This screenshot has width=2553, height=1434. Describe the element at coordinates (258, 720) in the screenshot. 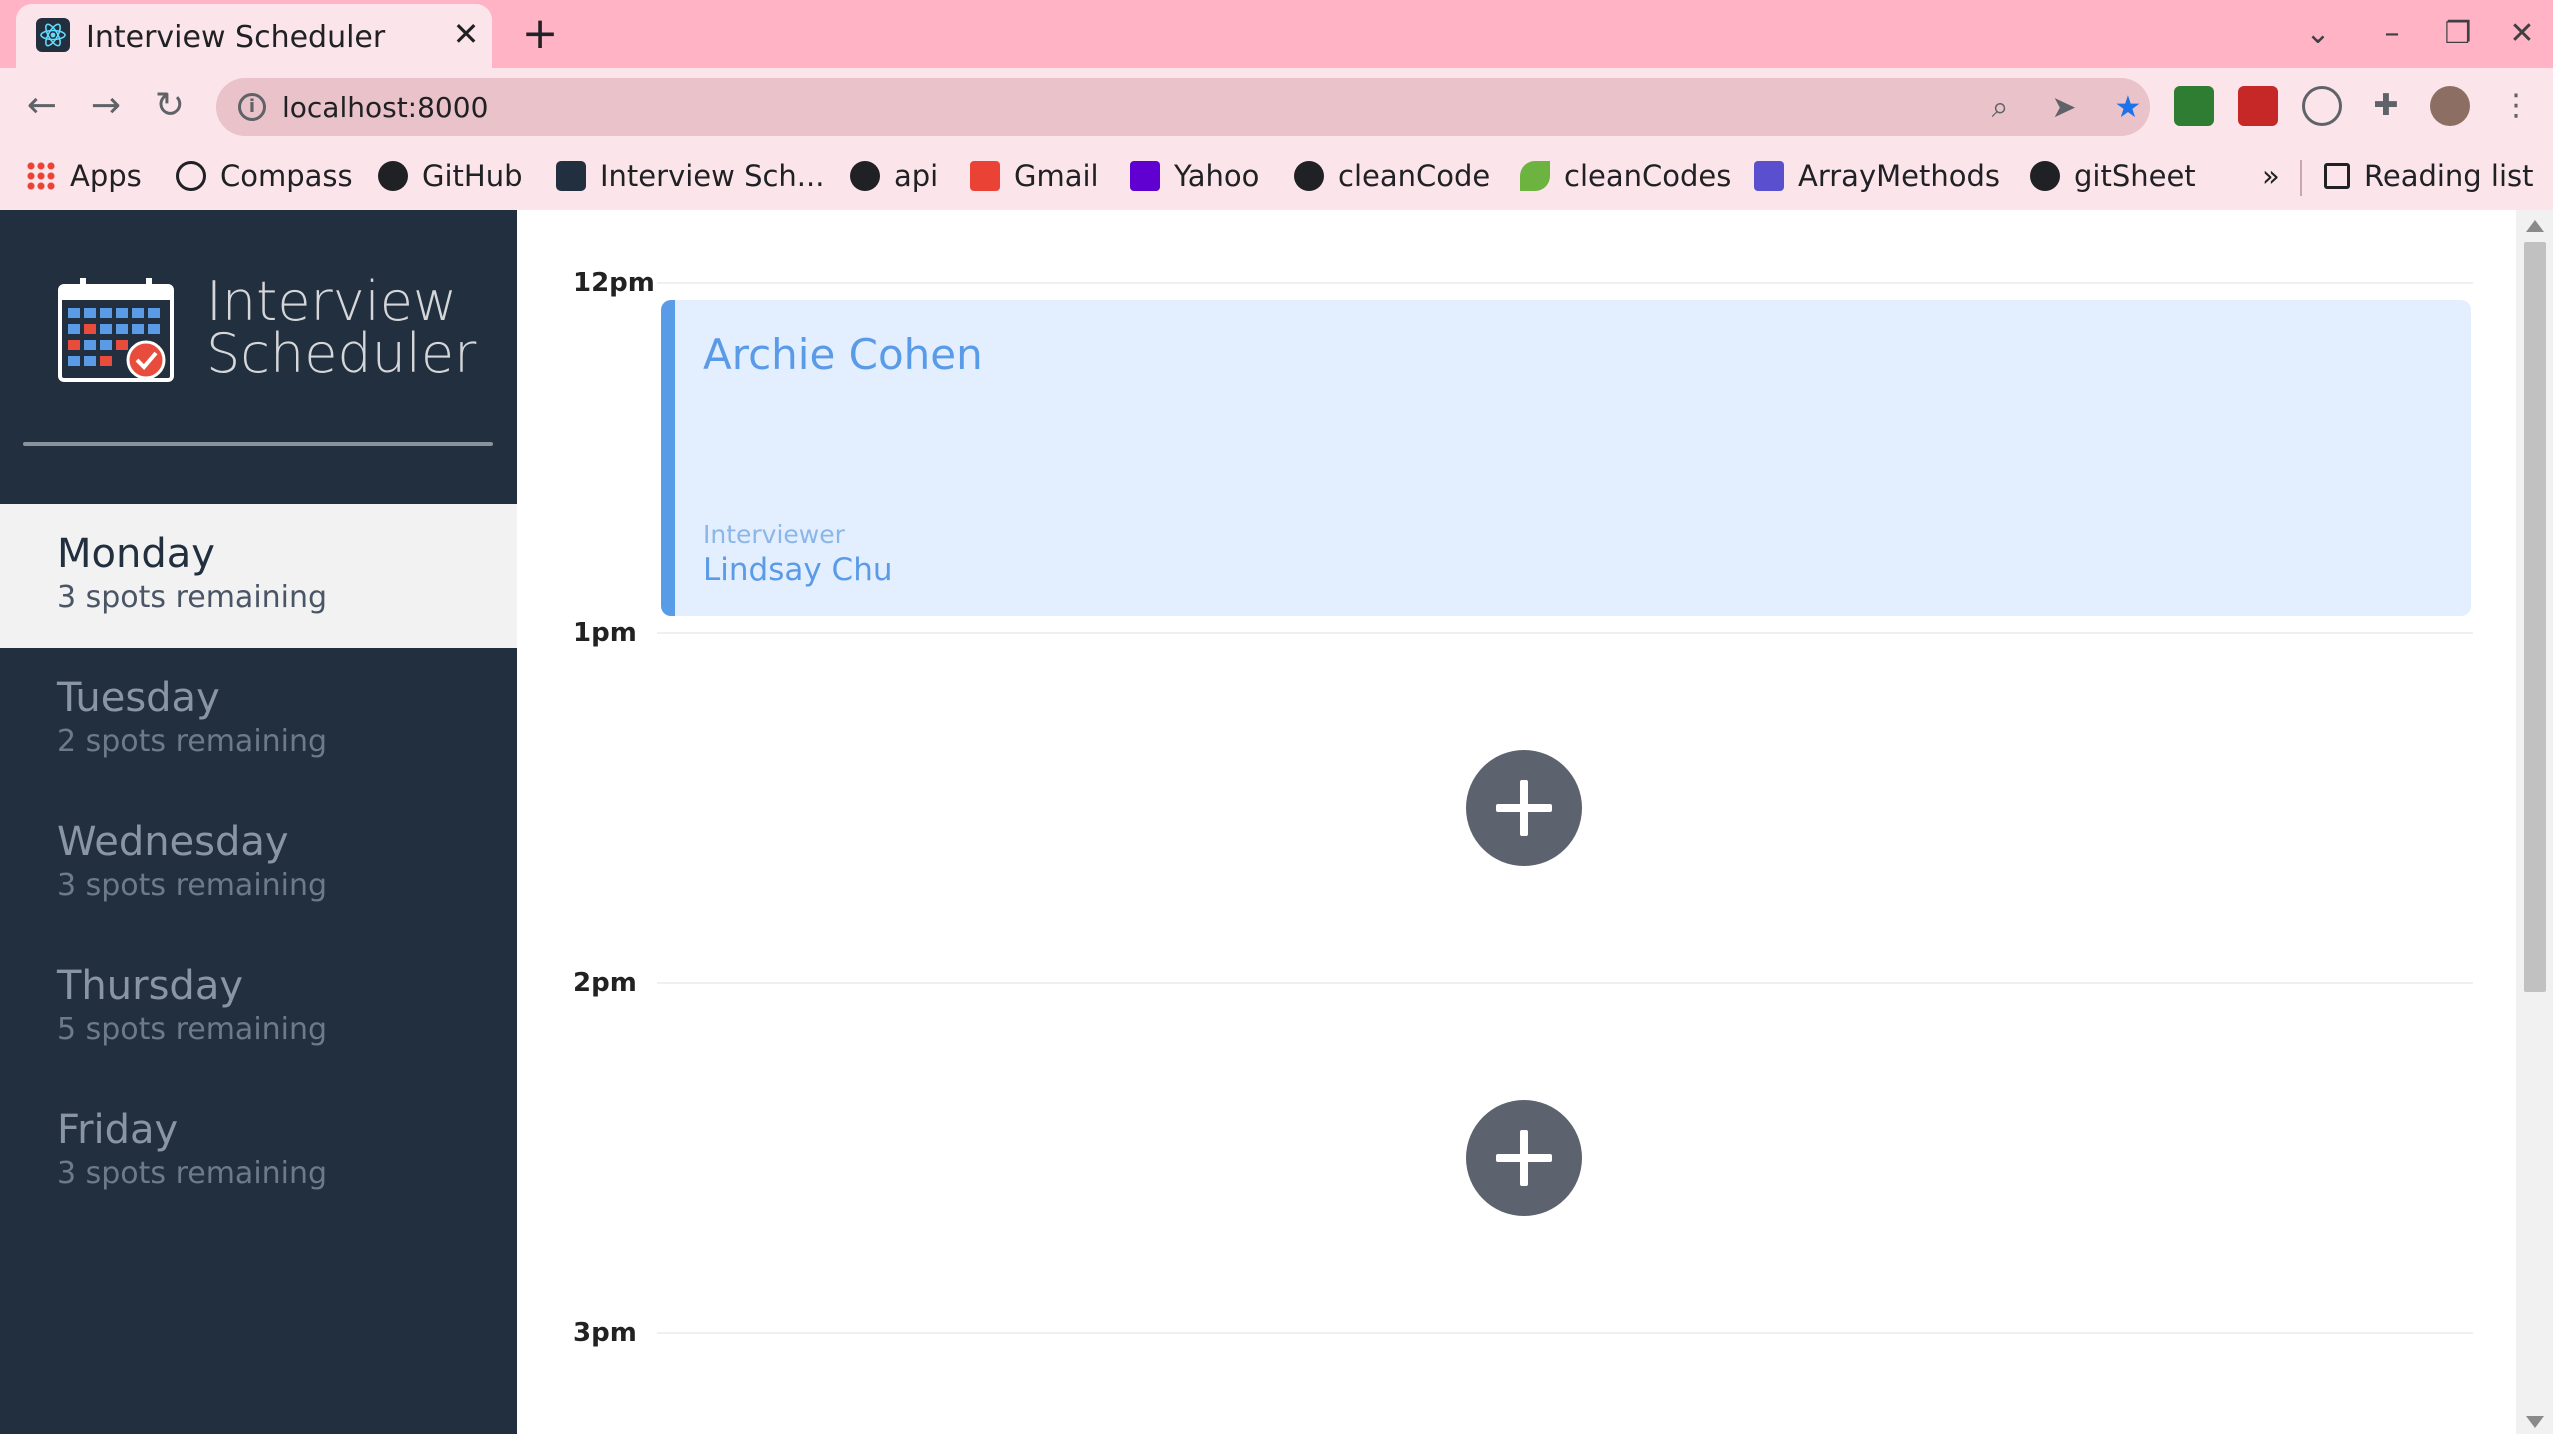

I see `day-item-tuesday: Tuesday 2 spots remaining` at that location.